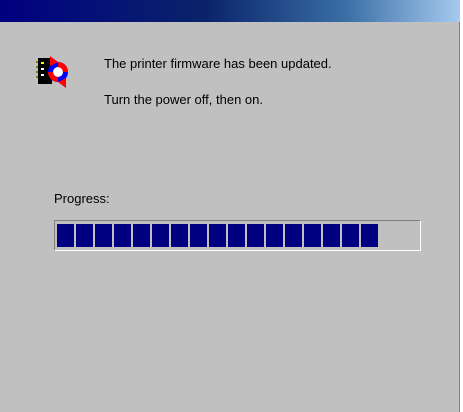 The width and height of the screenshot is (463, 412). I want to click on progress-bar, so click(237, 235).